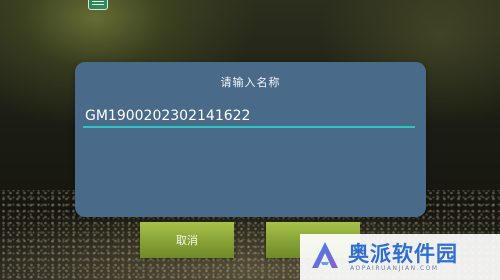 Image resolution: width=500 pixels, height=280 pixels. Describe the element at coordinates (394, 268) in the screenshot. I see `watermark-url: AOPAIRUANJIAN.COM` at that location.